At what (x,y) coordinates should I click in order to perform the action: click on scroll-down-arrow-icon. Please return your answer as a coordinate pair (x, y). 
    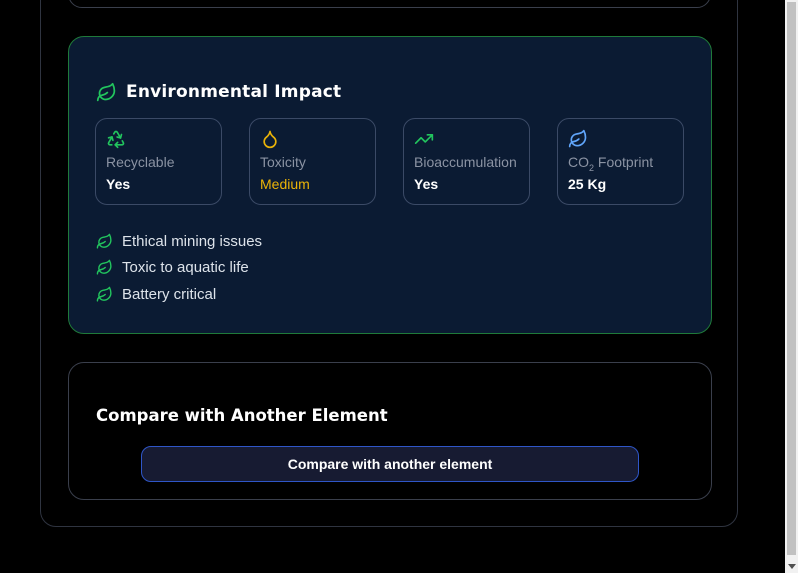
    Looking at the image, I should click on (792, 566).